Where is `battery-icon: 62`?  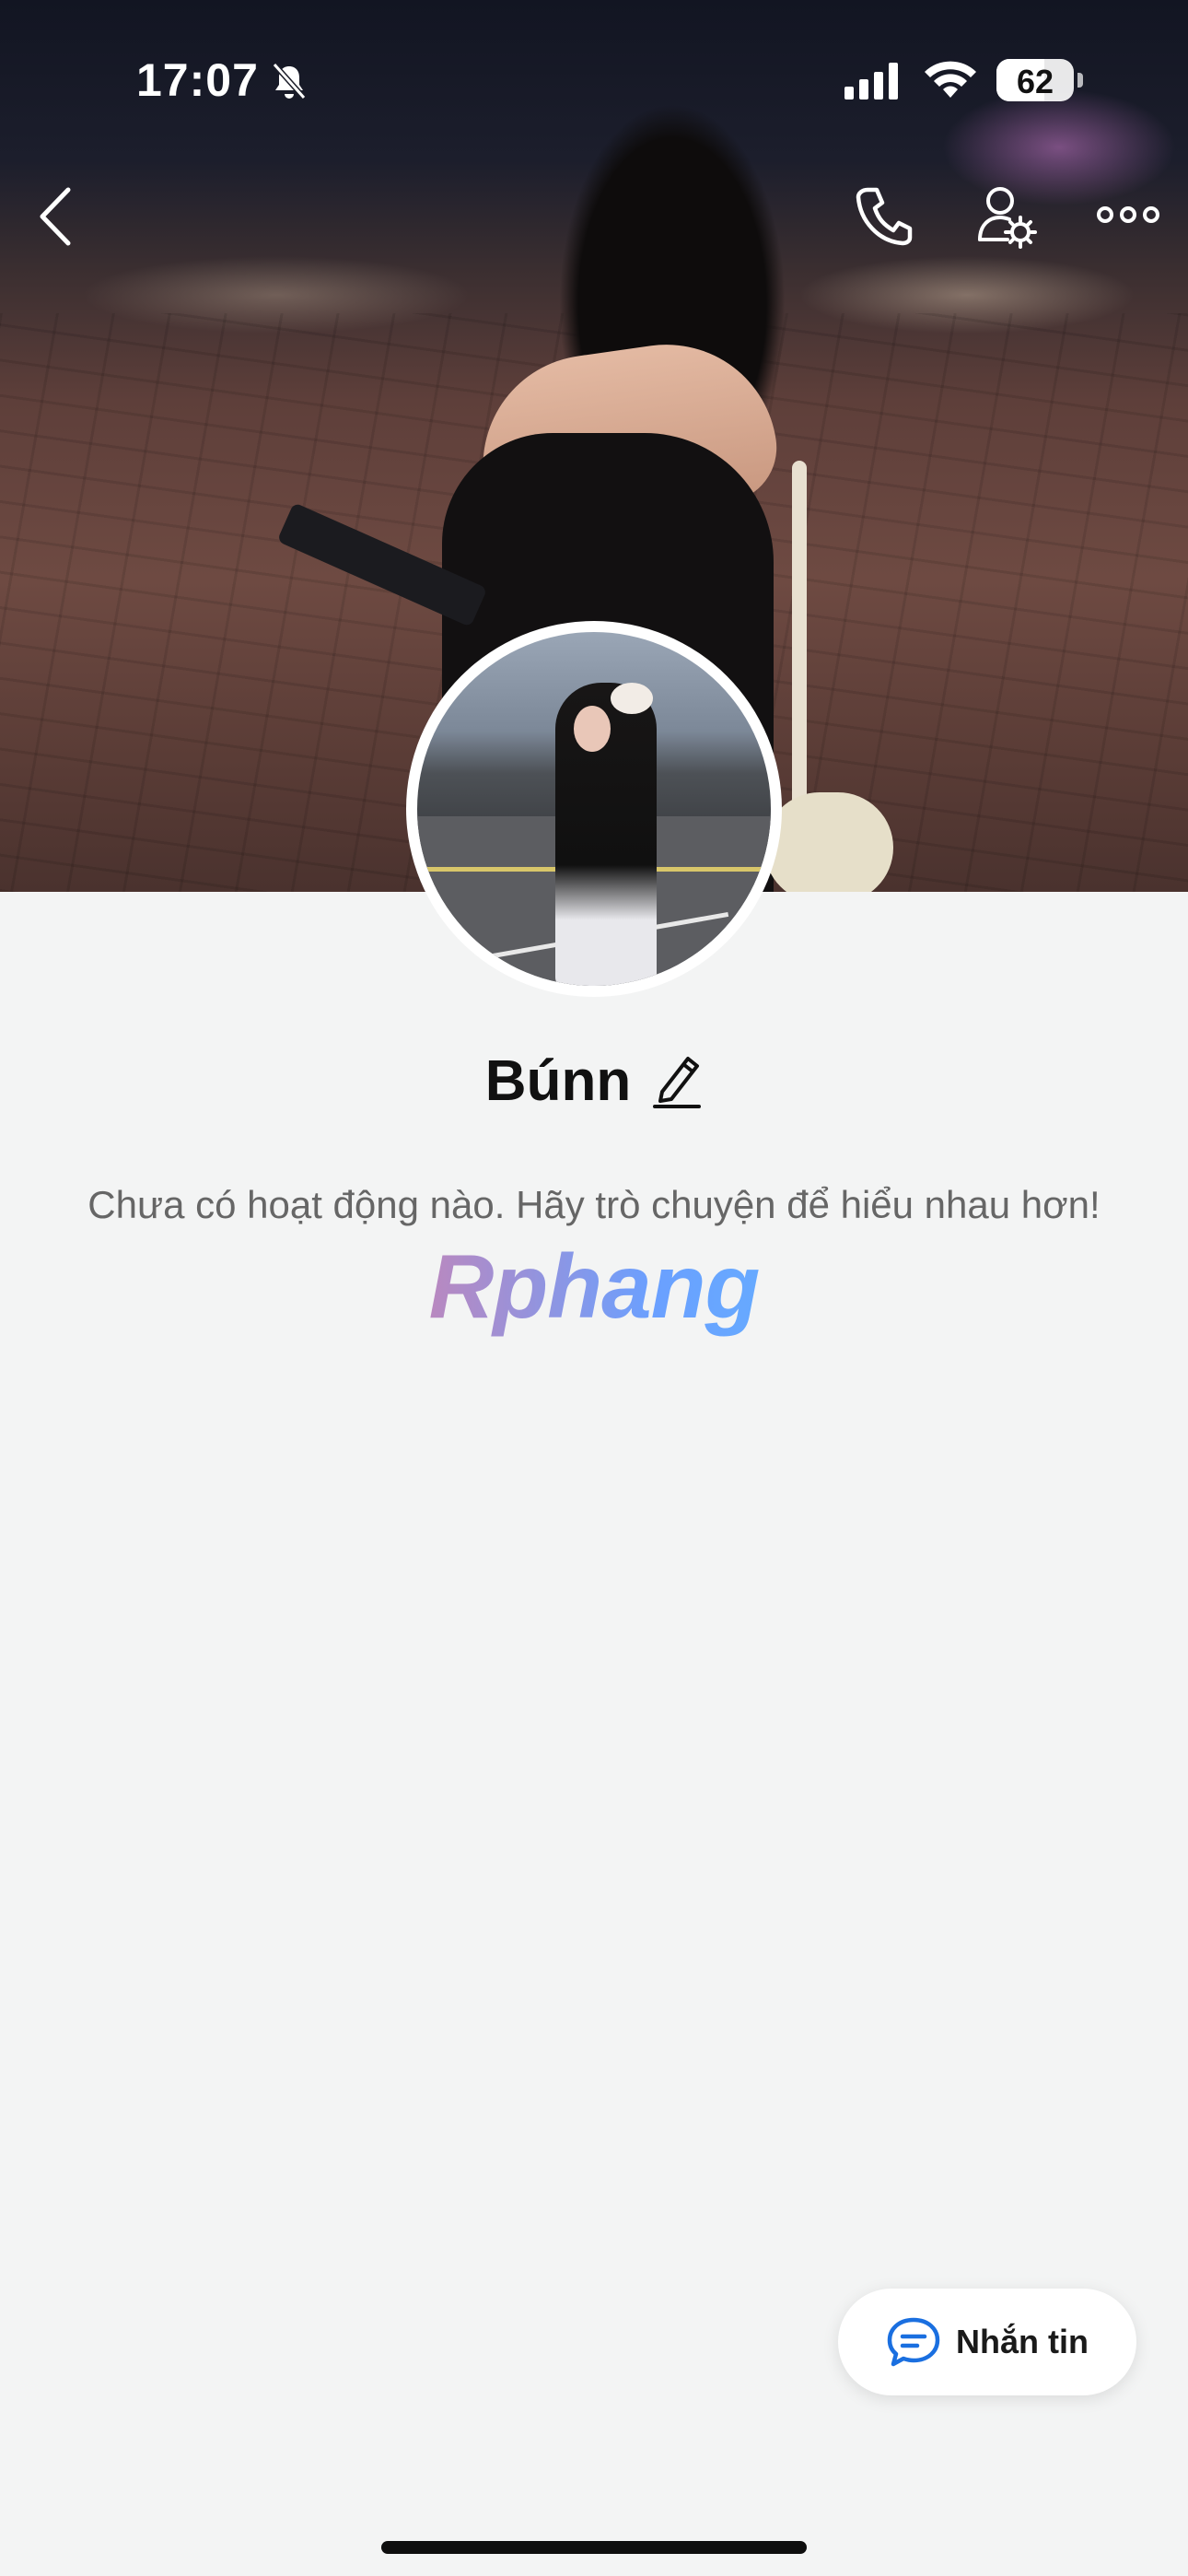 battery-icon: 62 is located at coordinates (1035, 80).